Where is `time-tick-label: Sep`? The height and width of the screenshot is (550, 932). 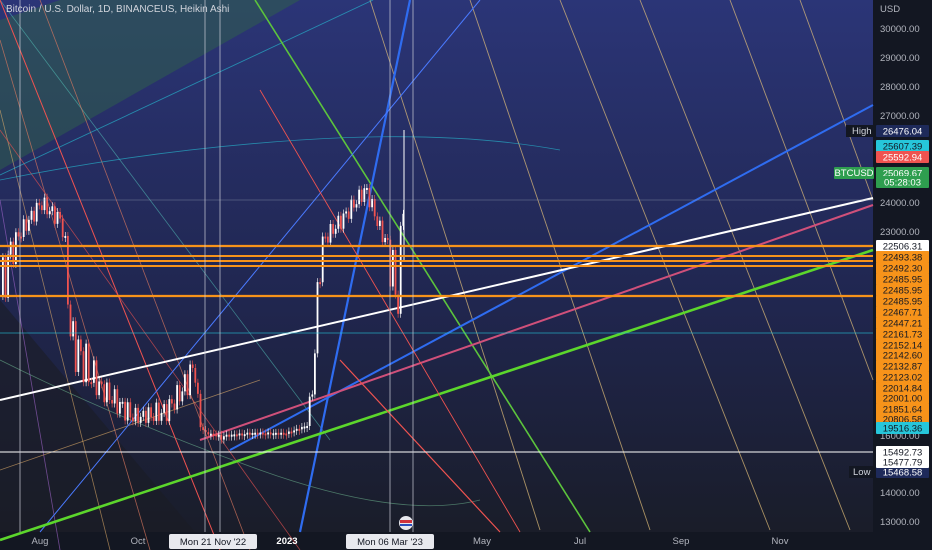 time-tick-label: Sep is located at coordinates (681, 541).